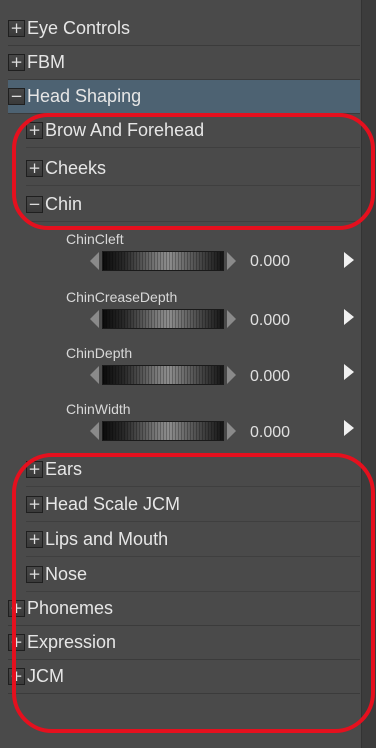 The height and width of the screenshot is (748, 376). Describe the element at coordinates (122, 297) in the screenshot. I see `property-name-chincreasedepth: ChinCreaseDepth` at that location.